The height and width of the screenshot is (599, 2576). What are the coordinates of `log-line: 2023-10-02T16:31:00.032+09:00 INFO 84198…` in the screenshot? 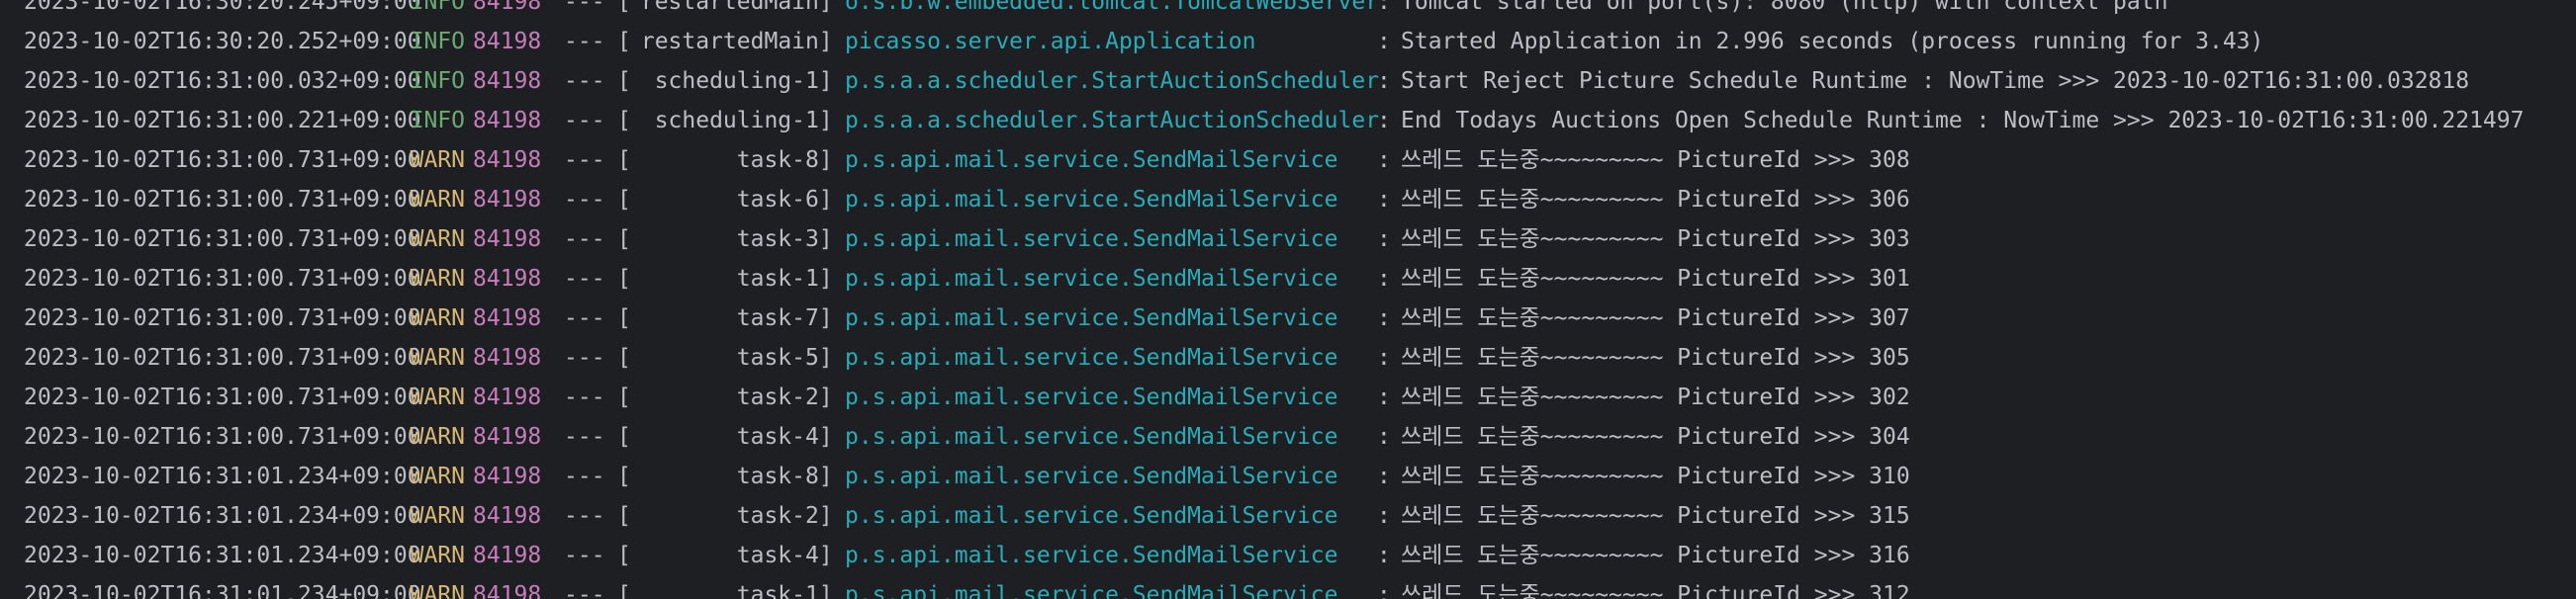 It's located at (1262, 81).